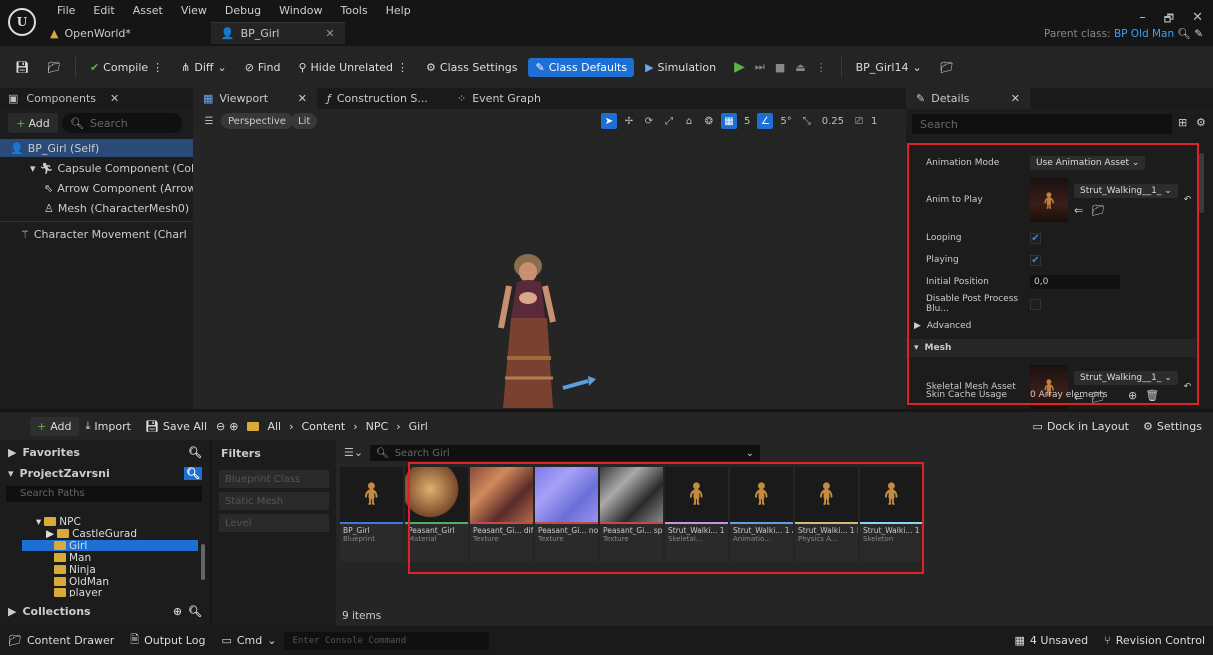 The height and width of the screenshot is (655, 1213). What do you see at coordinates (387, 640) in the screenshot?
I see `console-input: Enter Console Command` at bounding box center [387, 640].